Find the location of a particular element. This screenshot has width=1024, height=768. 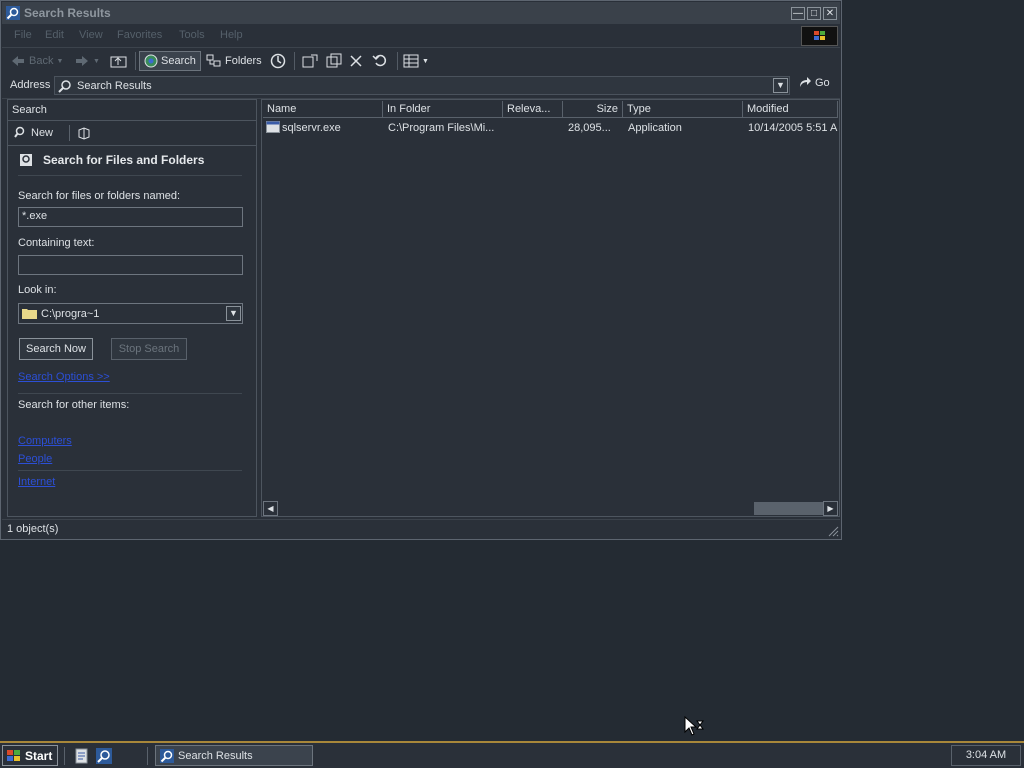

menu-file: File is located at coordinates (23, 35).